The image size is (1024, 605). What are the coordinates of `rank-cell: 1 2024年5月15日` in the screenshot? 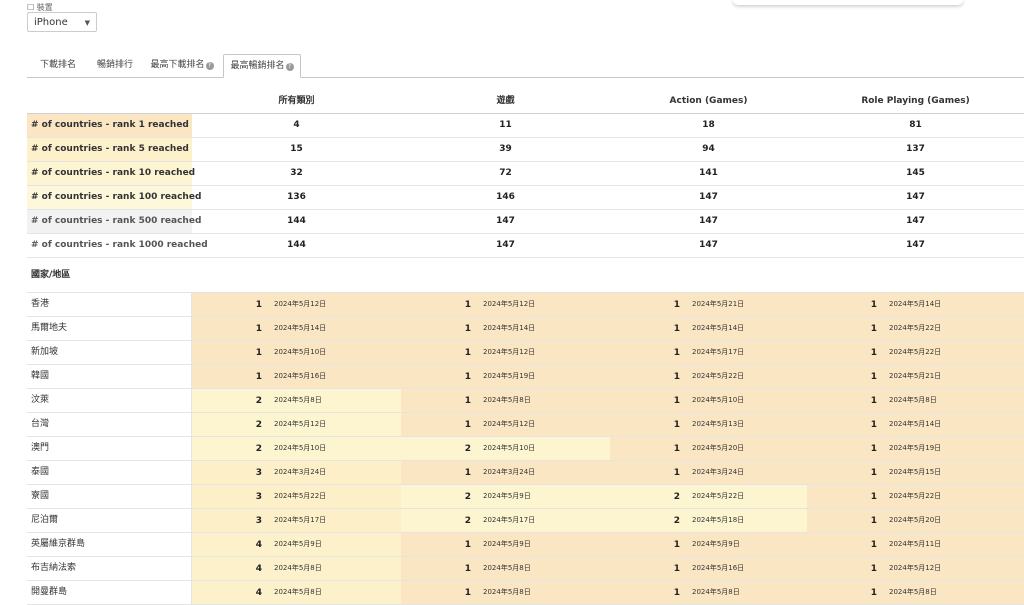 It's located at (915, 472).